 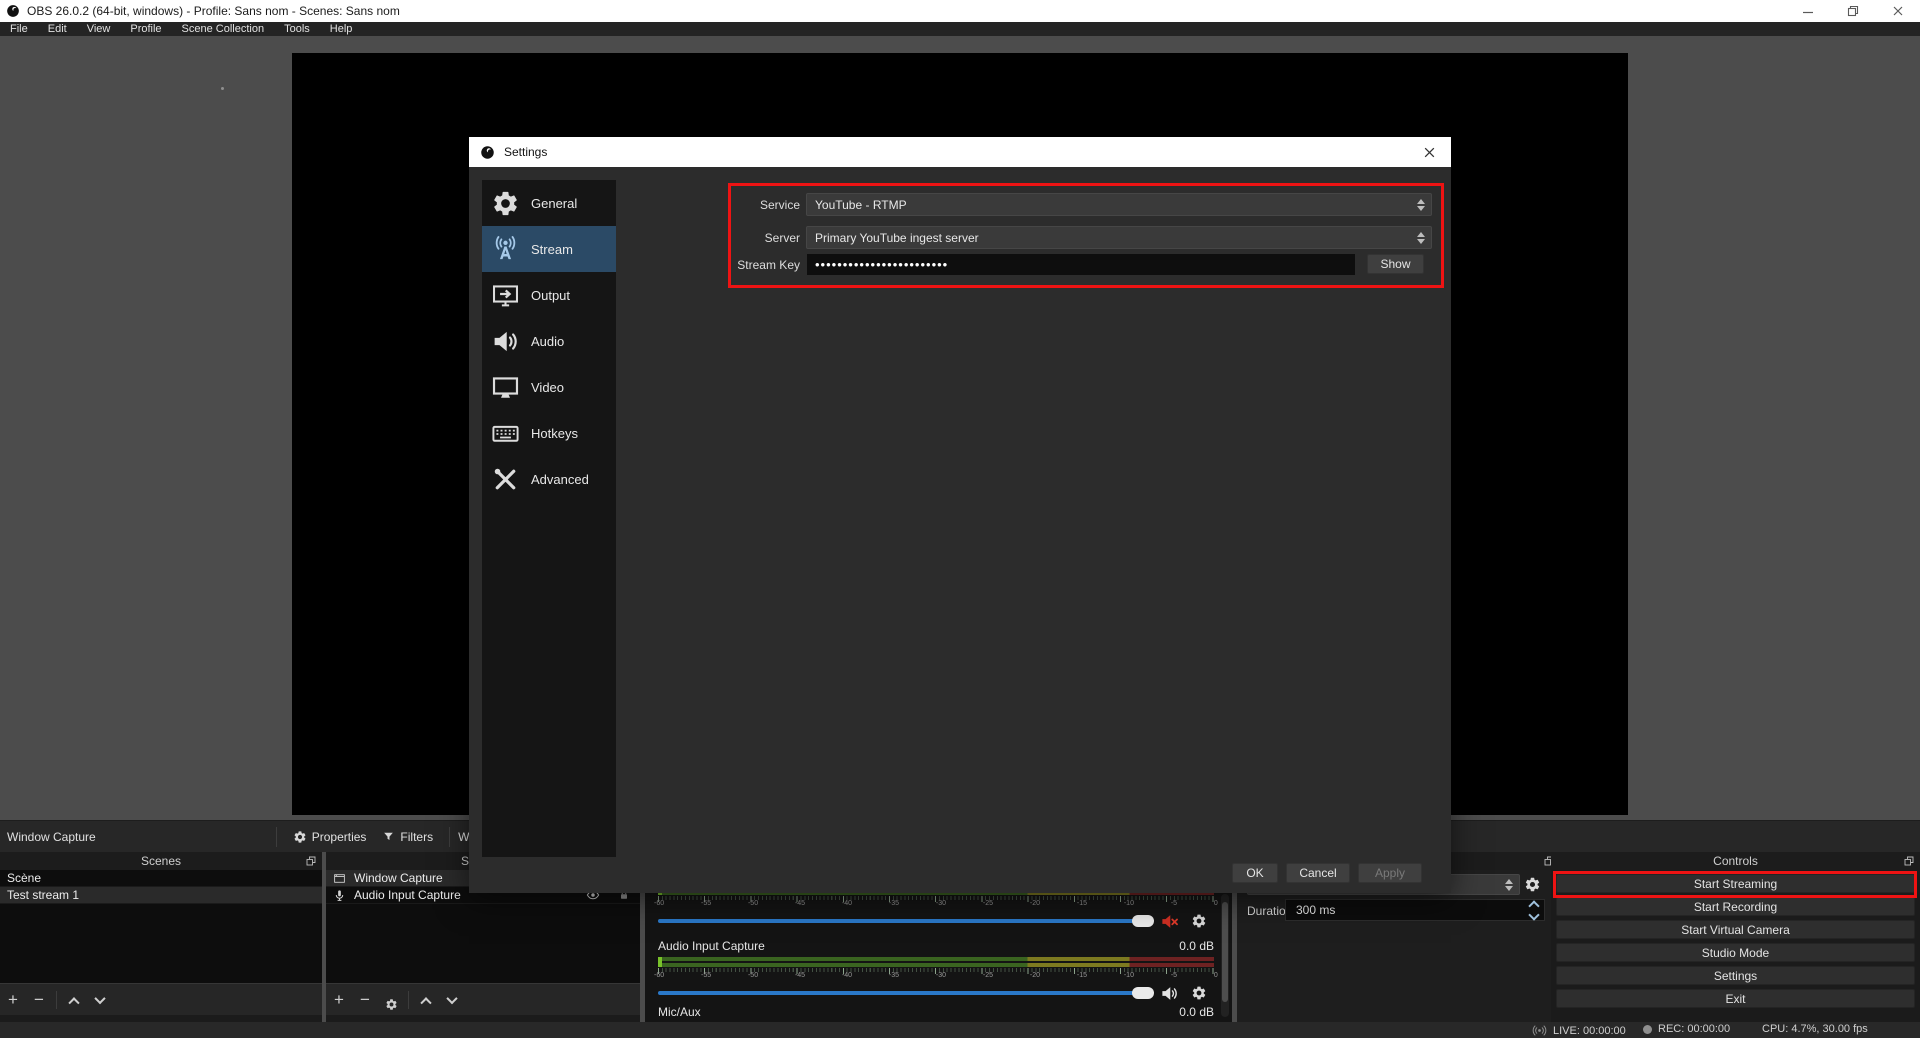 What do you see at coordinates (936, 1012) in the screenshot?
I see `mixer-item: Mic/Aux 0.0 dB` at bounding box center [936, 1012].